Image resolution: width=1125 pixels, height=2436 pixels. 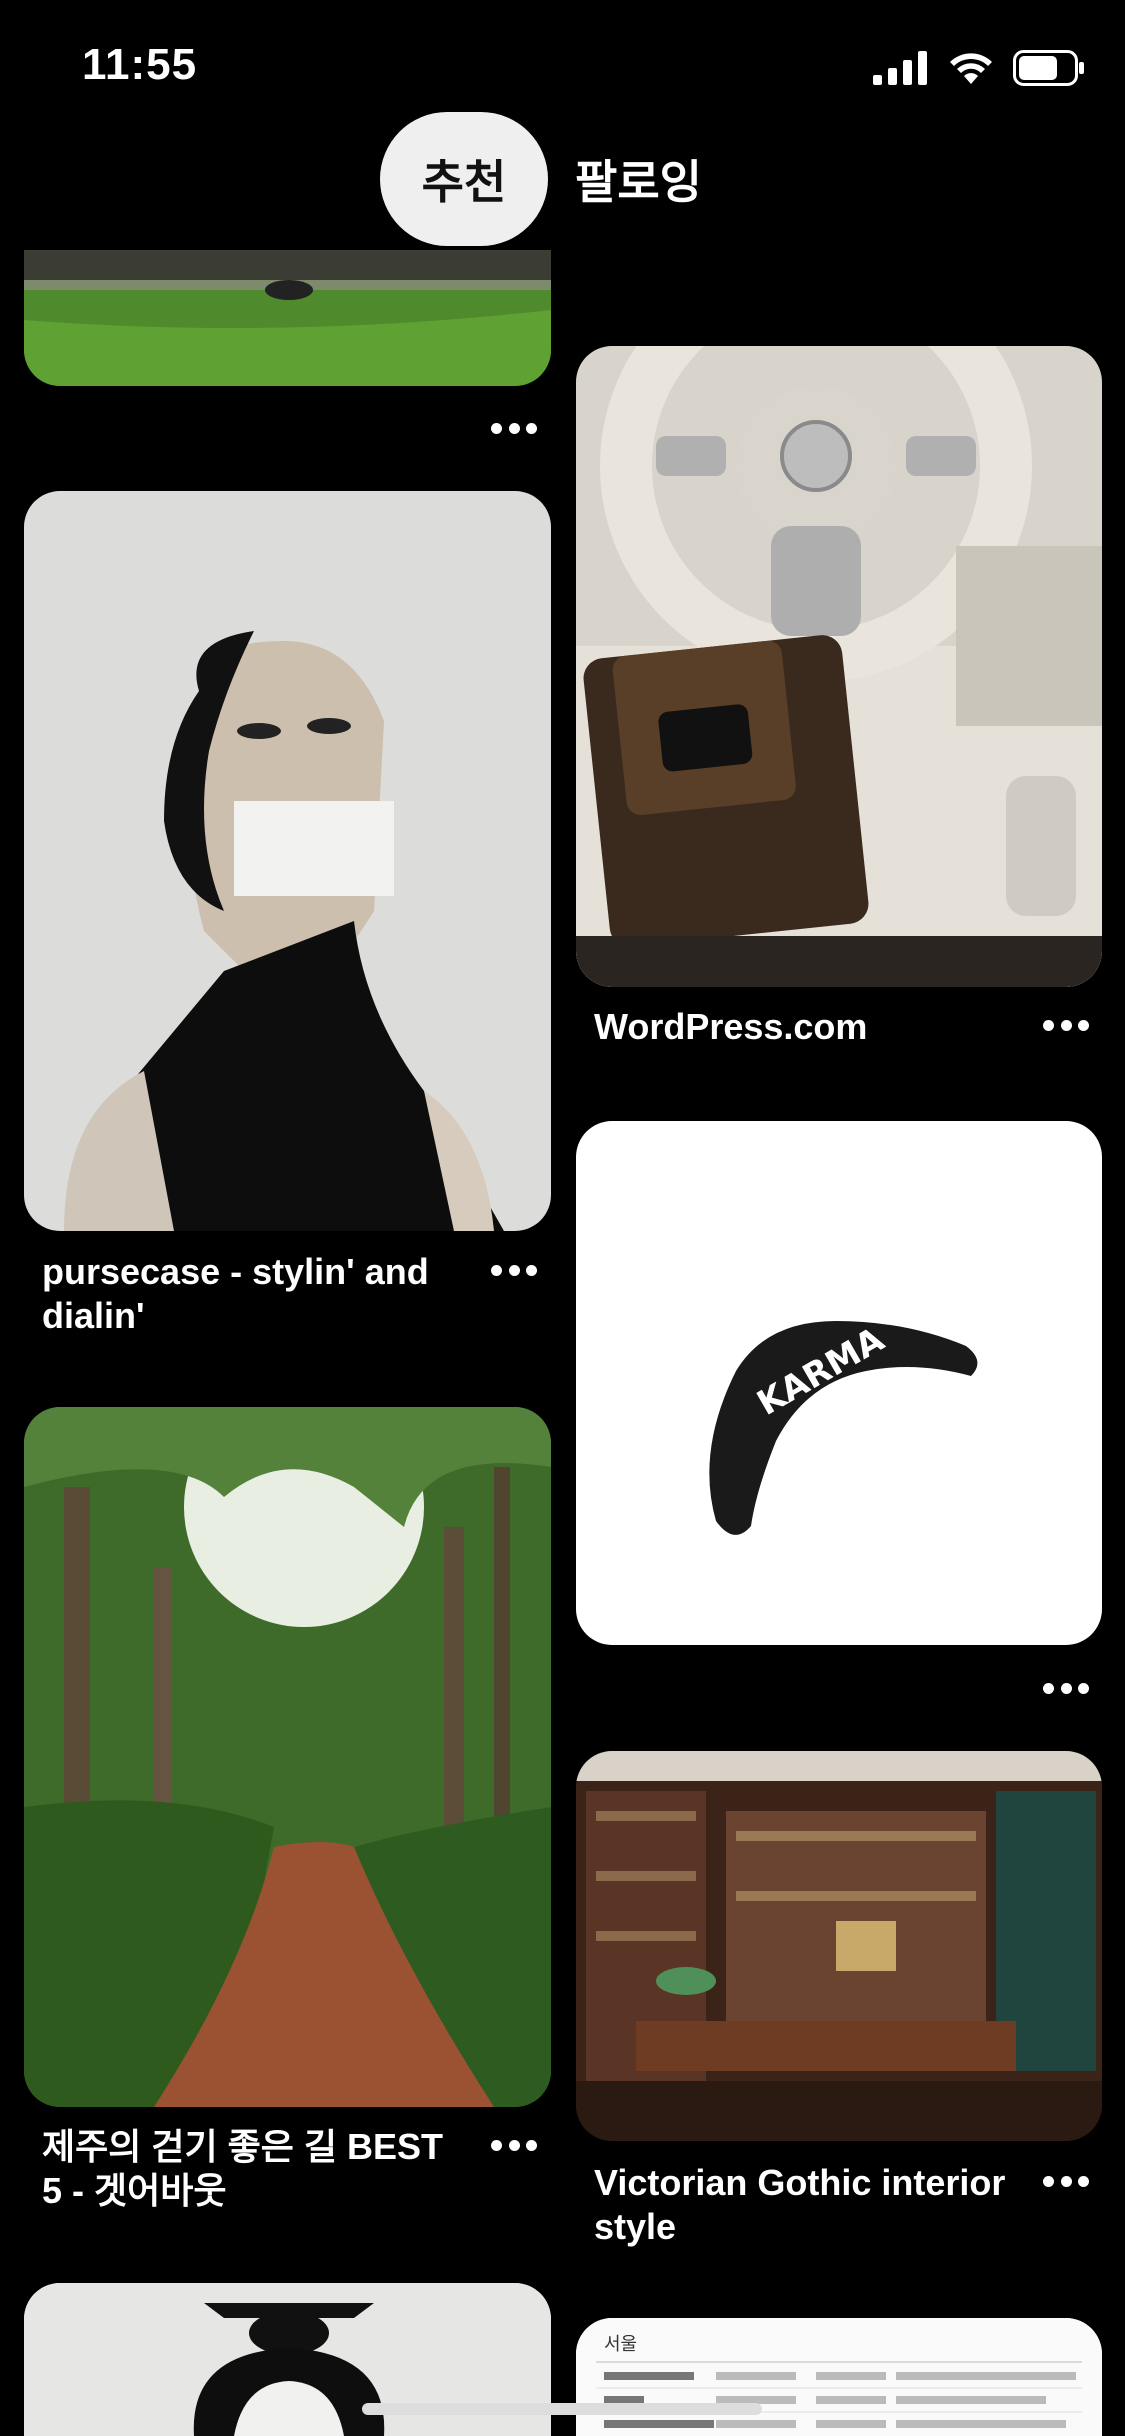 I want to click on pin-image-car-interior, so click(x=839, y=666).